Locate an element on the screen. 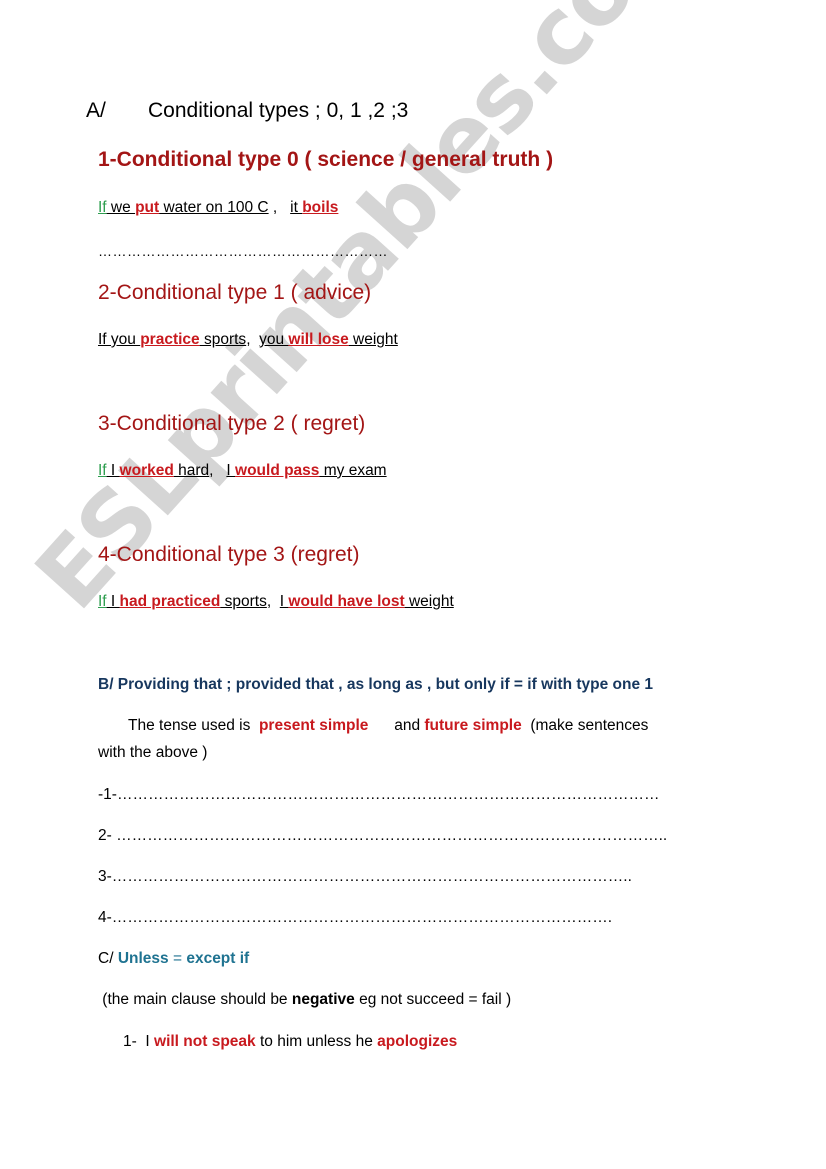  verb-highlight: had practiced is located at coordinates (170, 601).